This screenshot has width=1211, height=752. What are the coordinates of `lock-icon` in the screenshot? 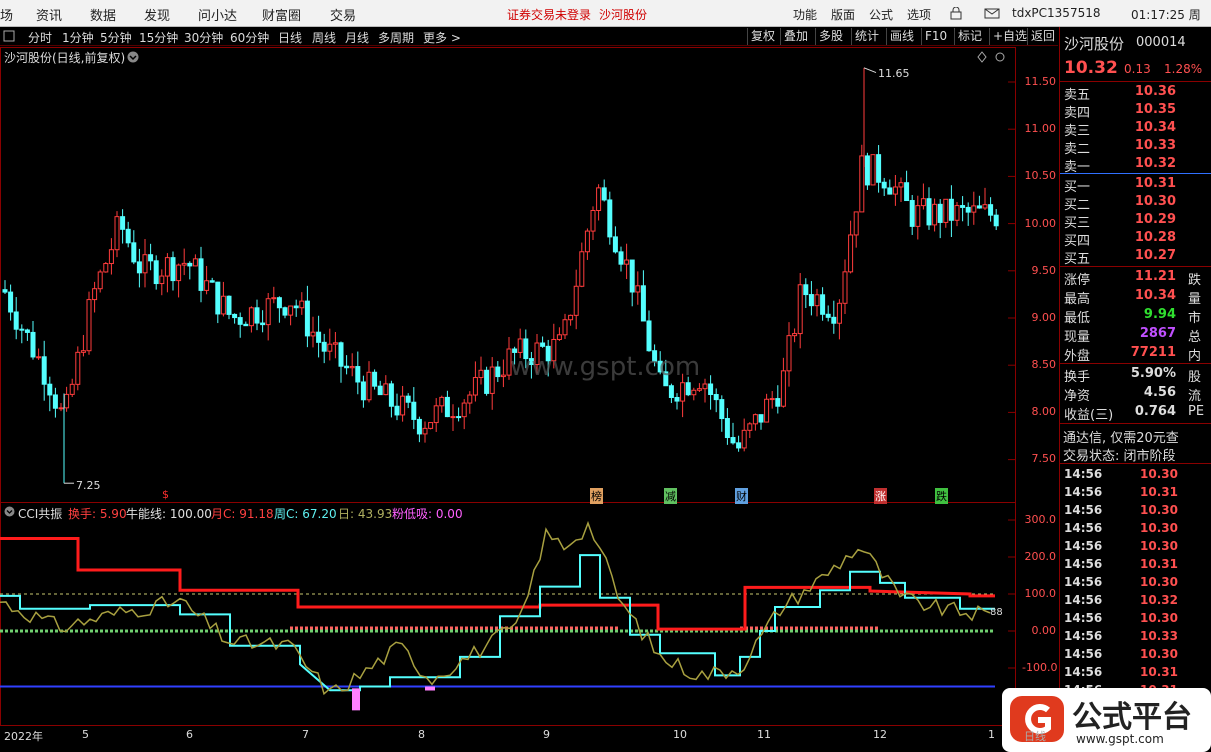 It's located at (956, 13).